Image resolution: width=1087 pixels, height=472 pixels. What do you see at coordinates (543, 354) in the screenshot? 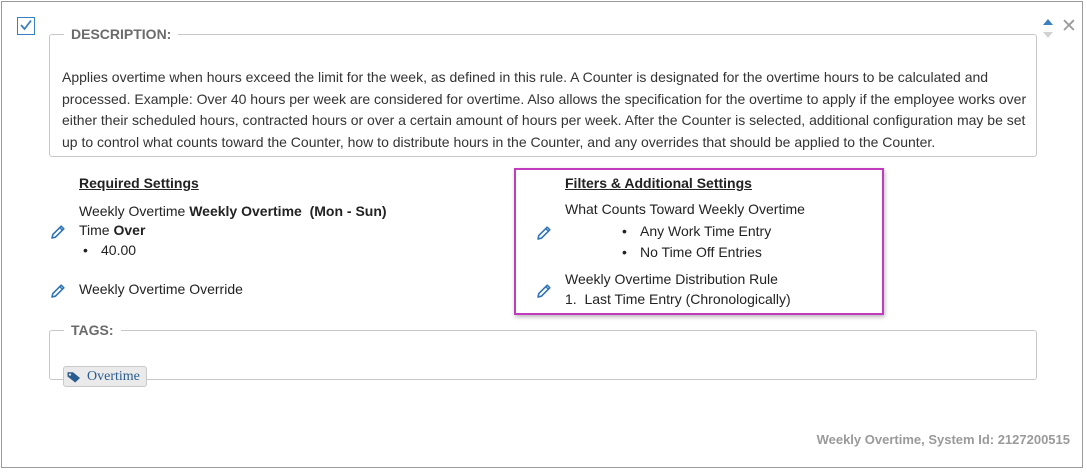
I see `tags-section: TAGS: Overtime` at bounding box center [543, 354].